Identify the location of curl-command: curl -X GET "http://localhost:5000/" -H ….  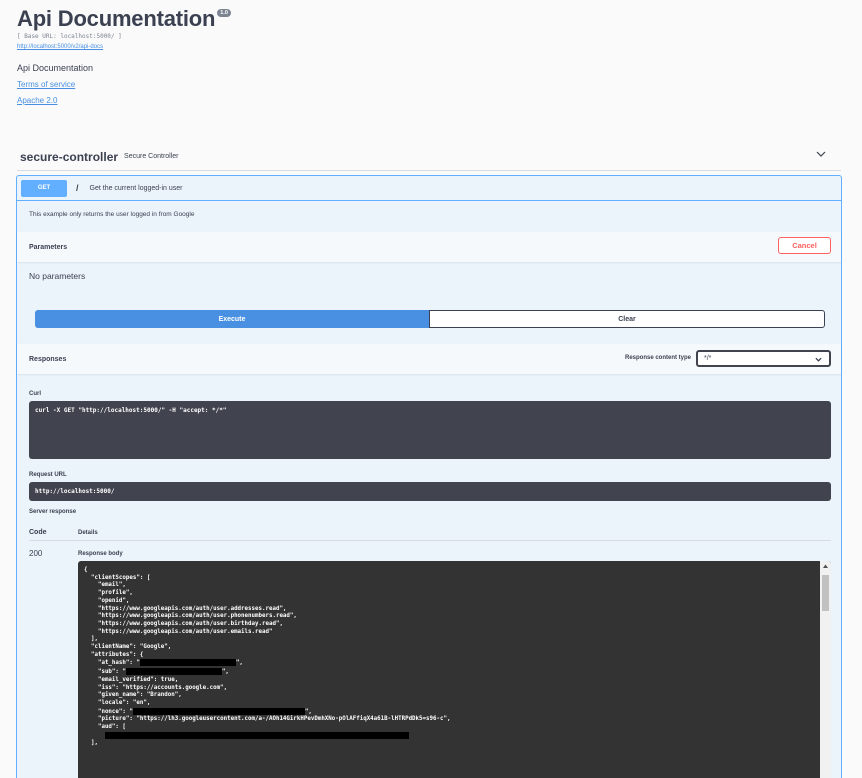
(430, 430).